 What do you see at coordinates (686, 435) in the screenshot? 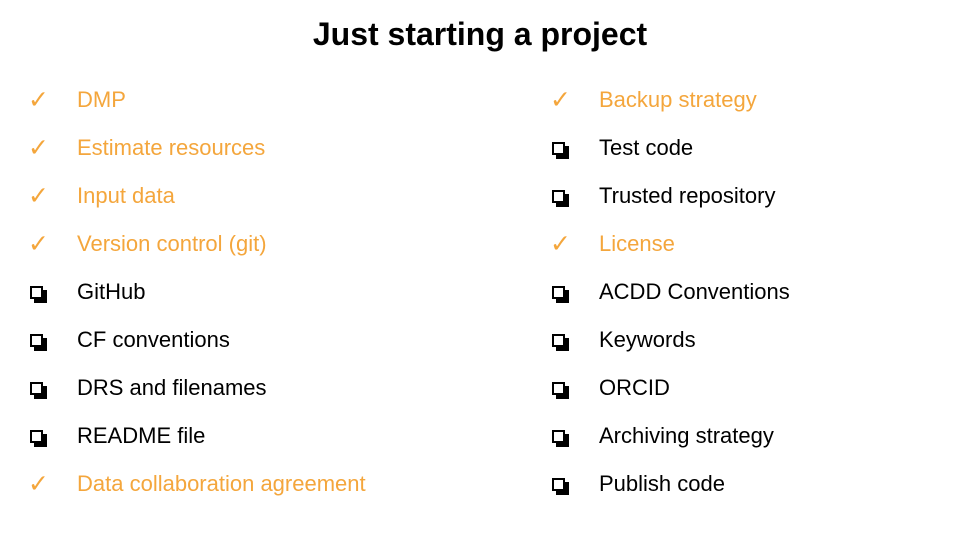
I see `checklist-item-label: Archiving strategy` at bounding box center [686, 435].